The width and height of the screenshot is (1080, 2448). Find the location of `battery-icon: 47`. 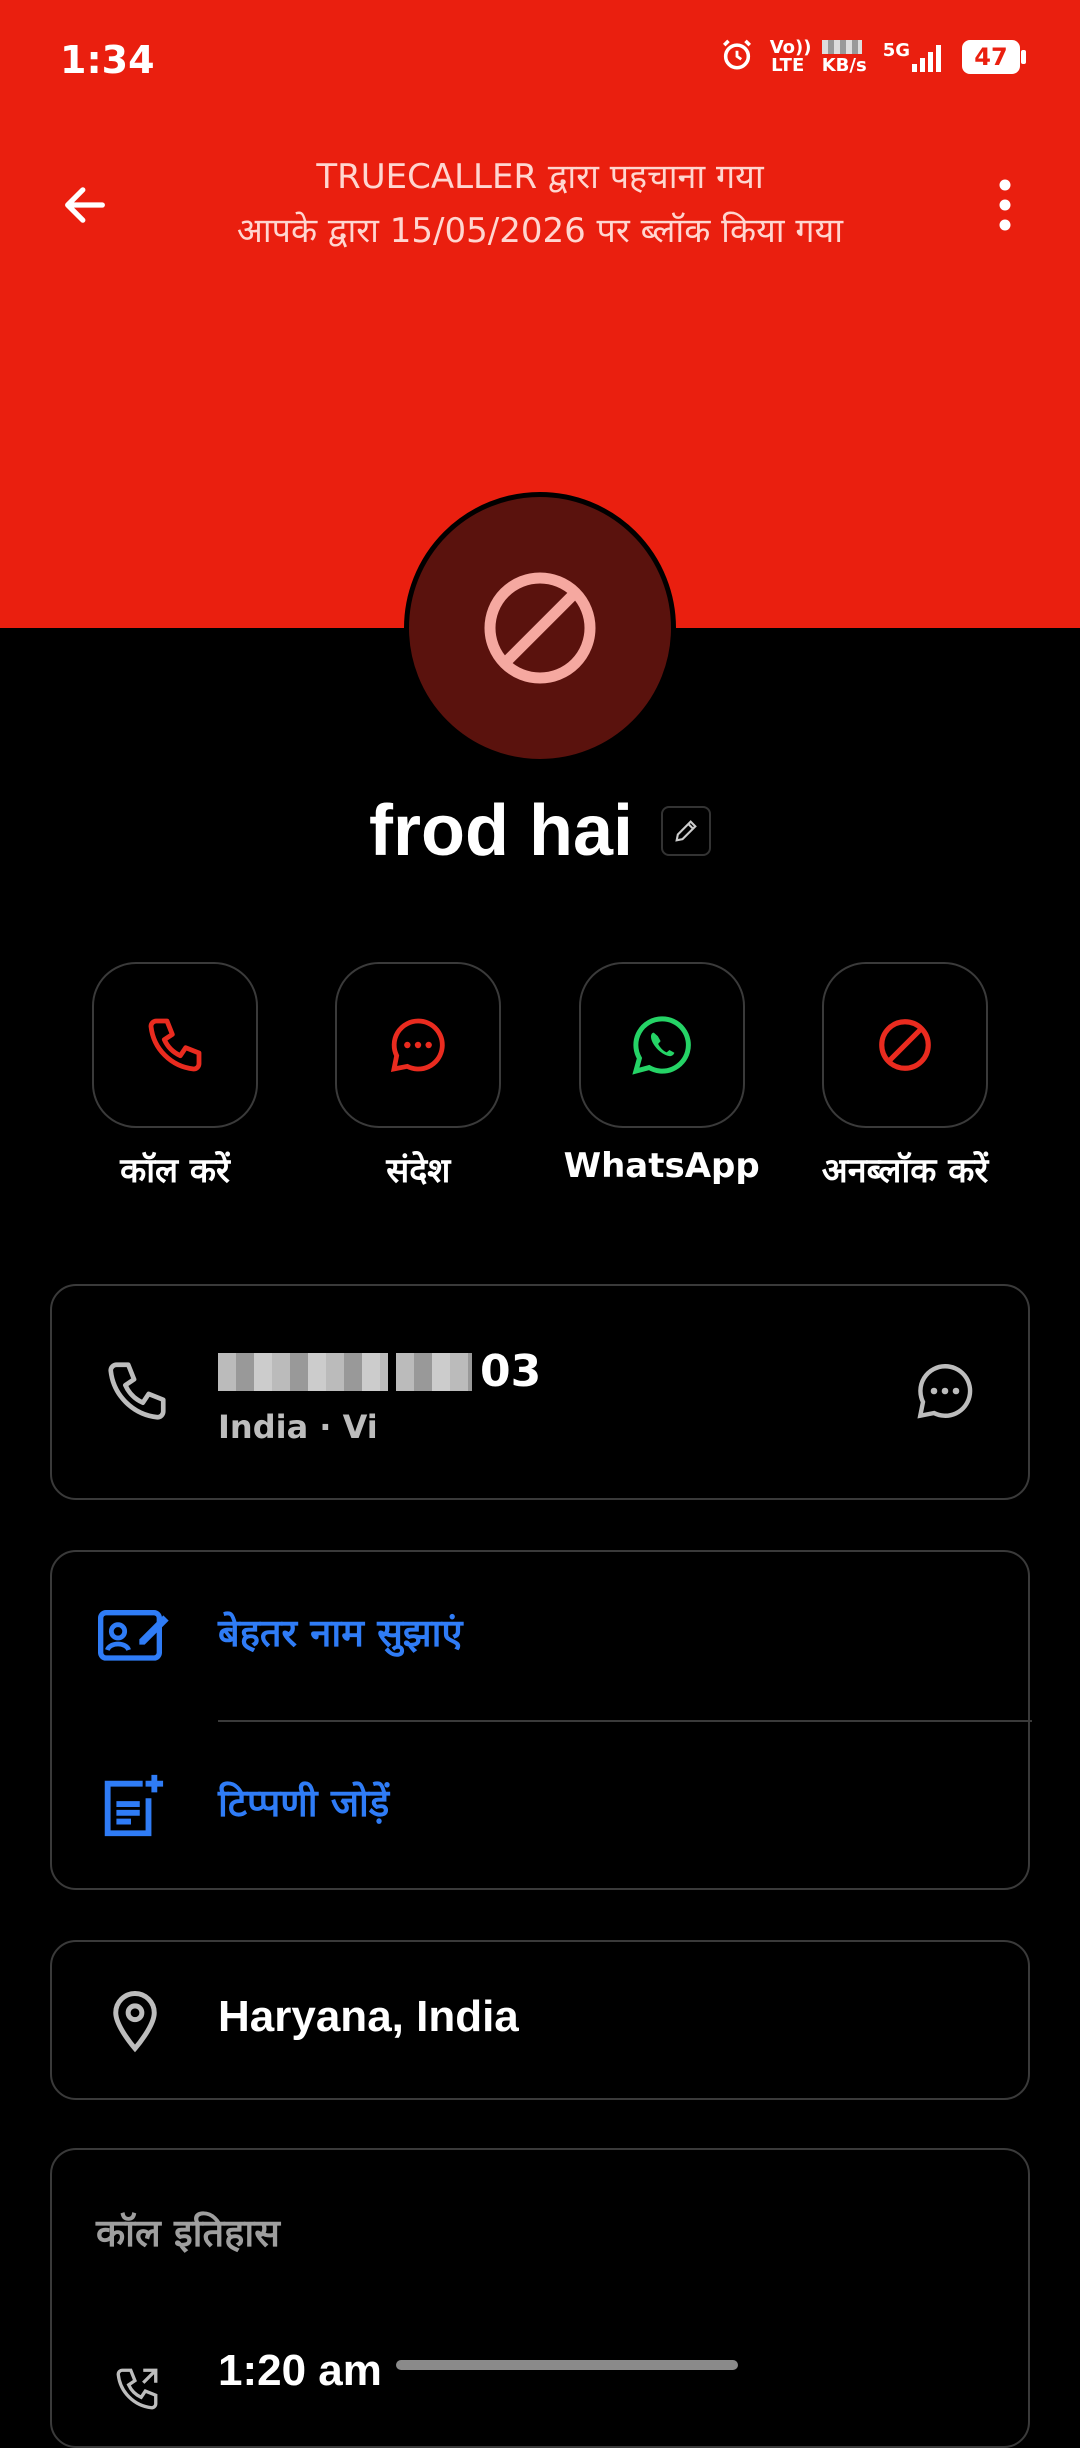

battery-icon: 47 is located at coordinates (994, 57).